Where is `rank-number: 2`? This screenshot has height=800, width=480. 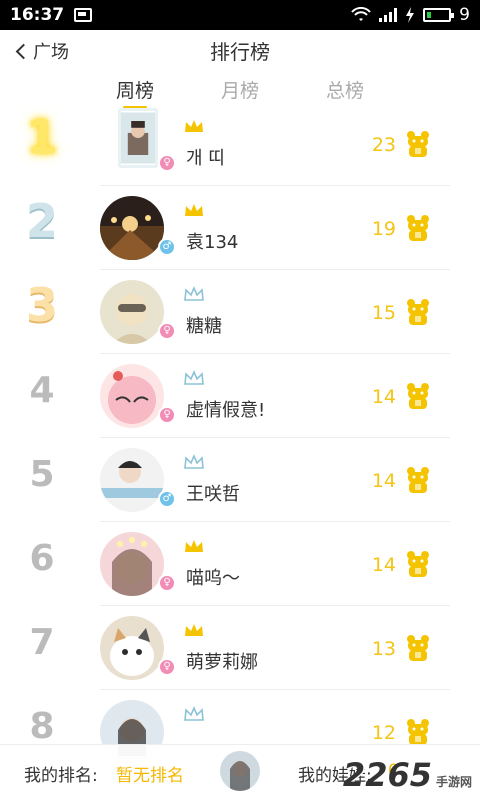
rank-number: 2 is located at coordinates (41, 221).